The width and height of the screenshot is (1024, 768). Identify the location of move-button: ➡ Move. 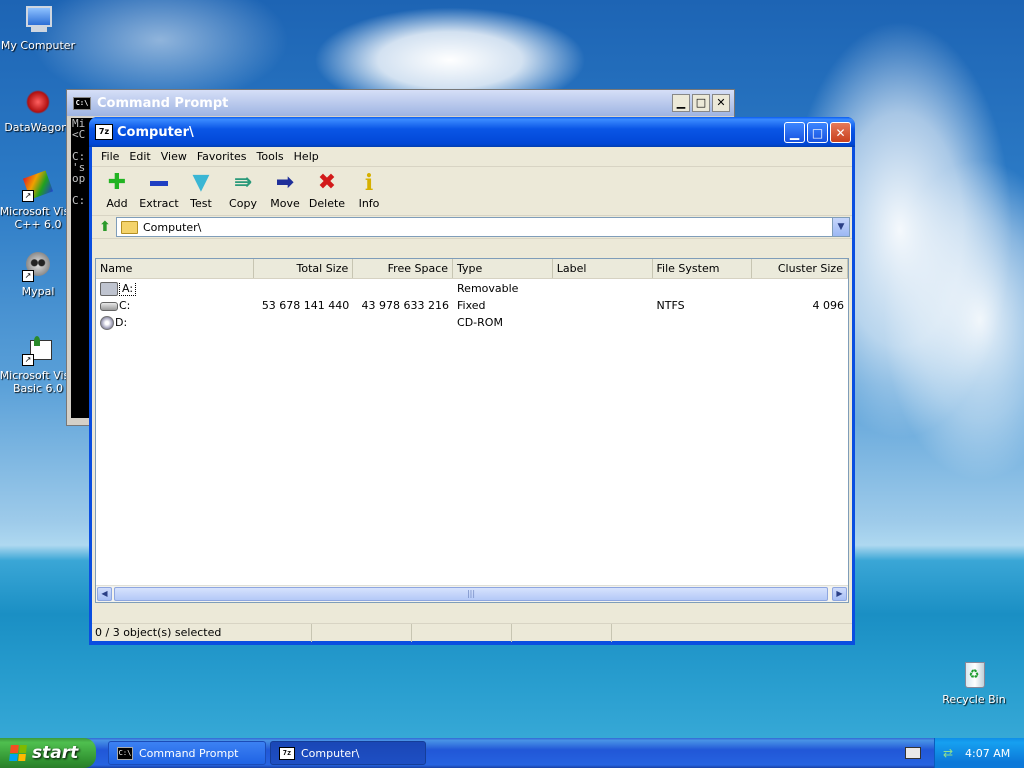
(285, 191).